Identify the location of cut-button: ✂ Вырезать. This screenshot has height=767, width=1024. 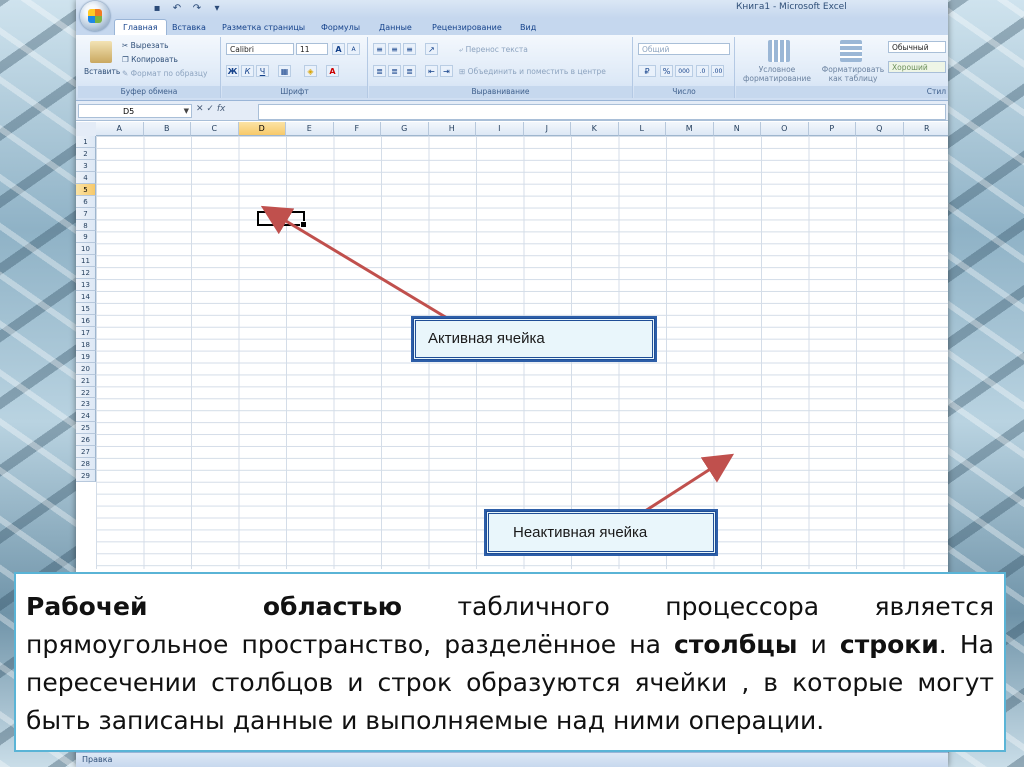
(145, 45).